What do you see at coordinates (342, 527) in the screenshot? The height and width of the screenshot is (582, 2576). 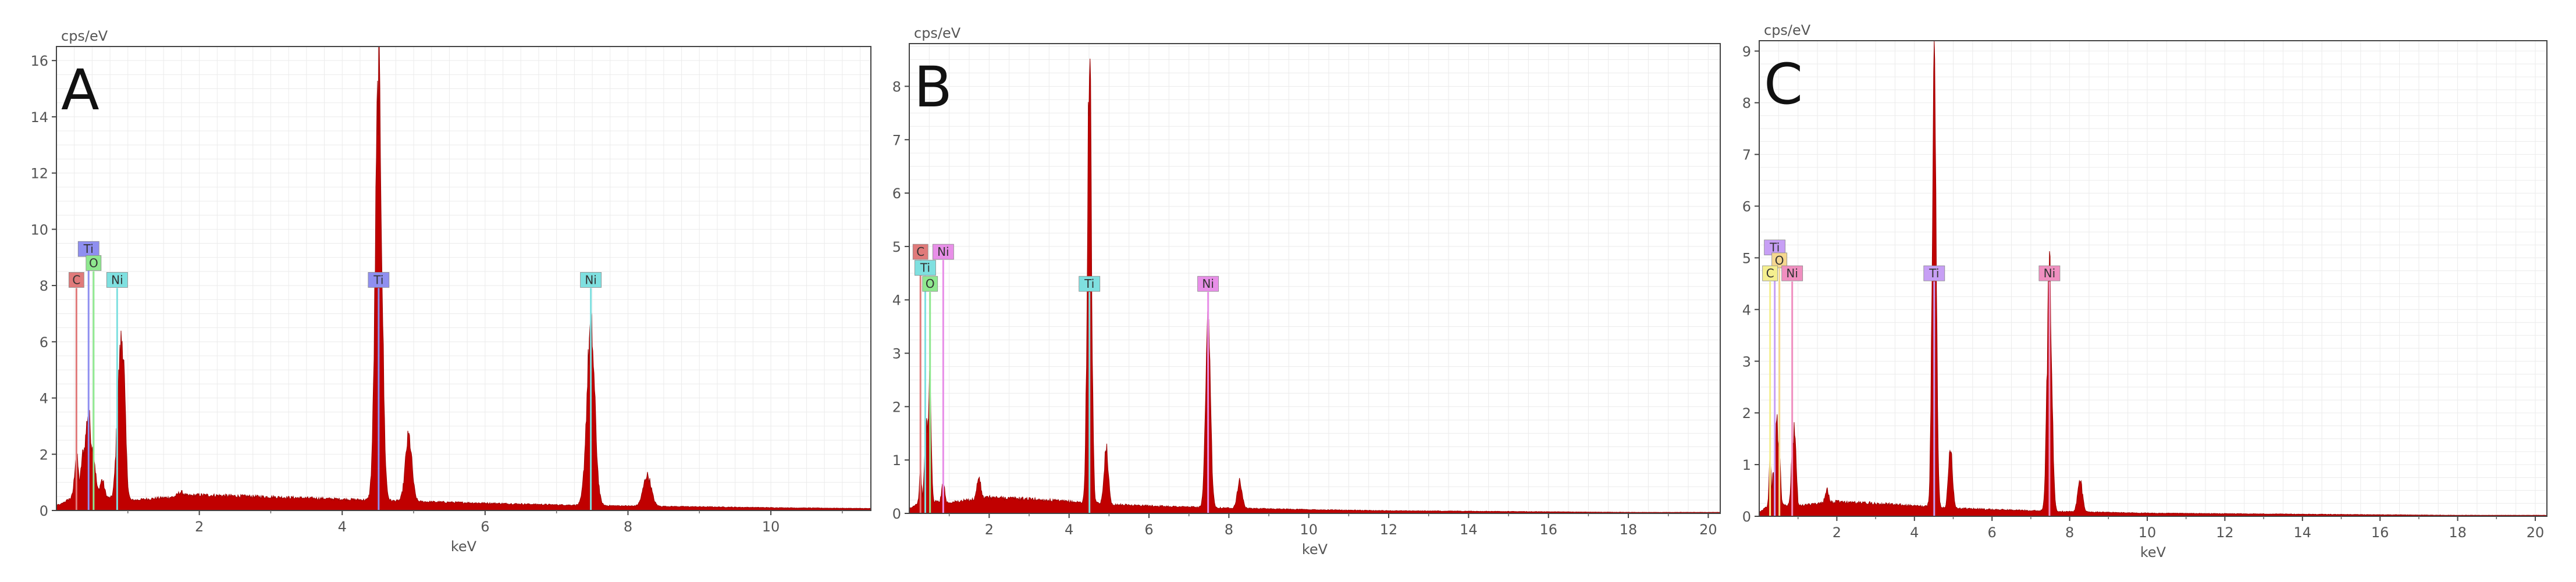 I see `panel-A-x-tick-label: 4` at bounding box center [342, 527].